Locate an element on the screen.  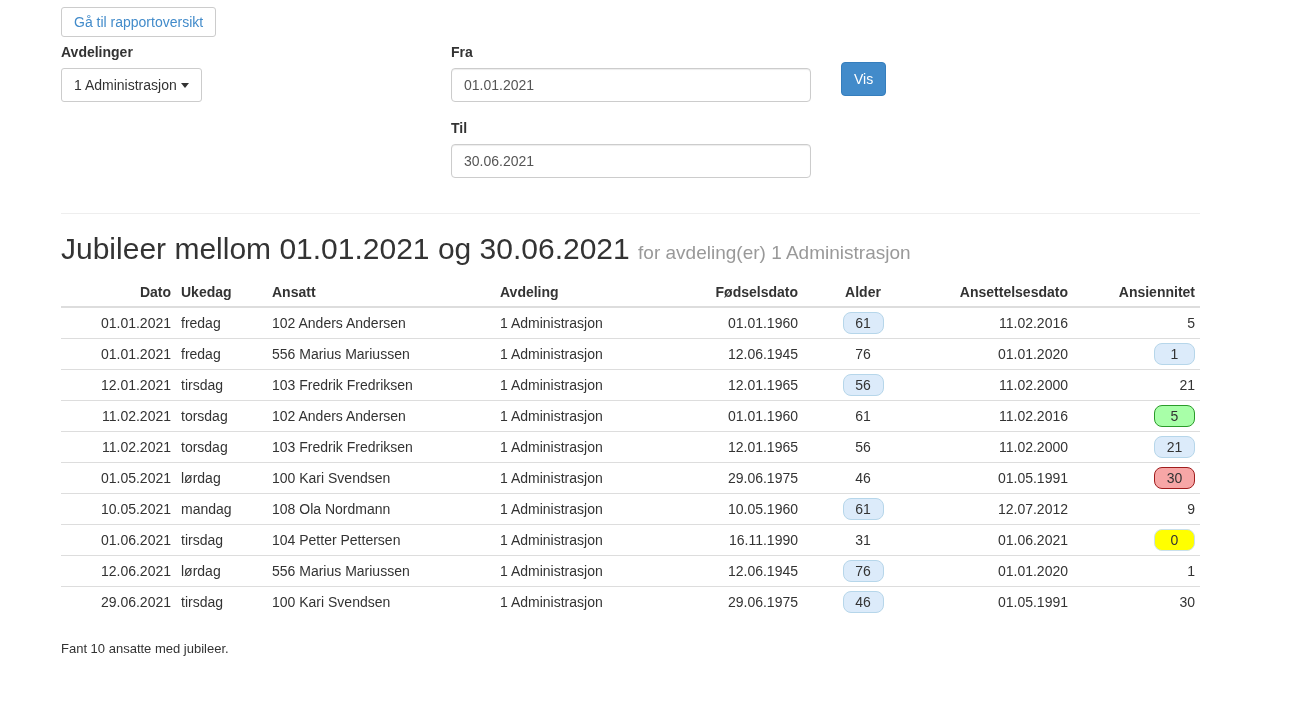
table-cell: 10.05.1960 is located at coordinates (762, 509).